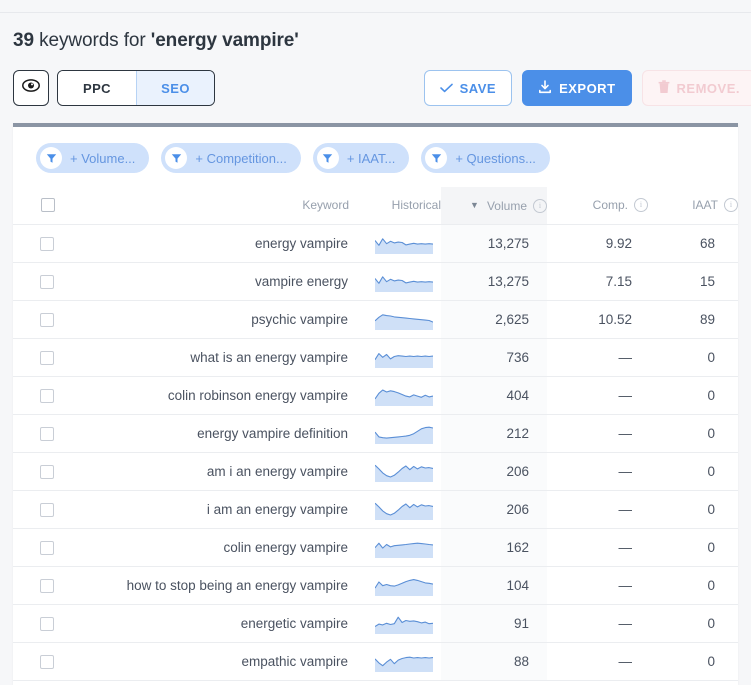 This screenshot has height=685, width=751. I want to click on cell-keyword: am i an energy vampire, so click(202, 471).